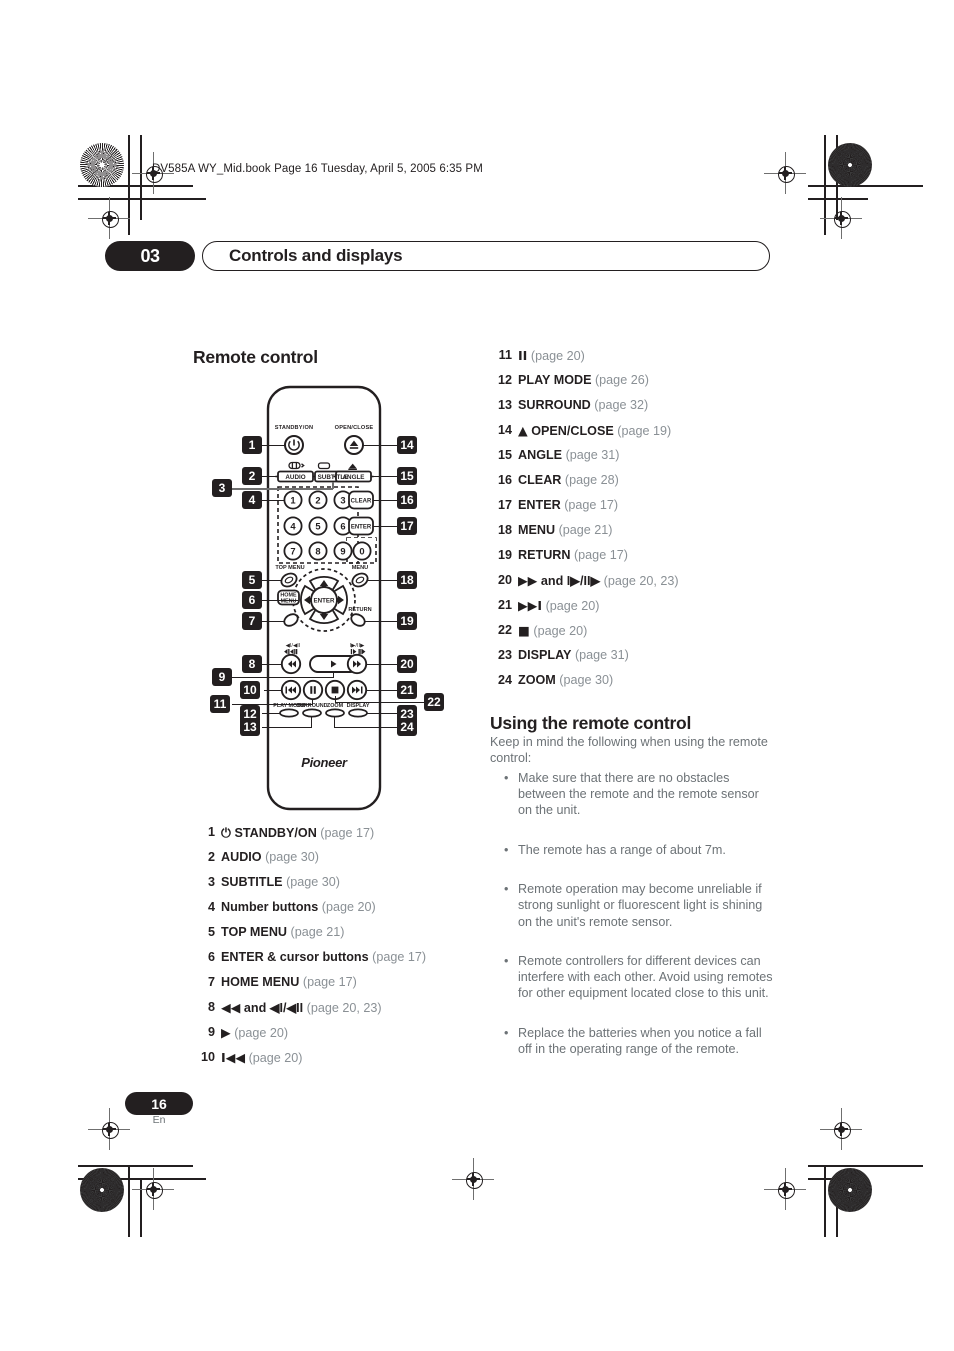 This screenshot has height=1351, width=954. Describe the element at coordinates (586, 680) in the screenshot. I see `page-reference: (page 30)` at that location.